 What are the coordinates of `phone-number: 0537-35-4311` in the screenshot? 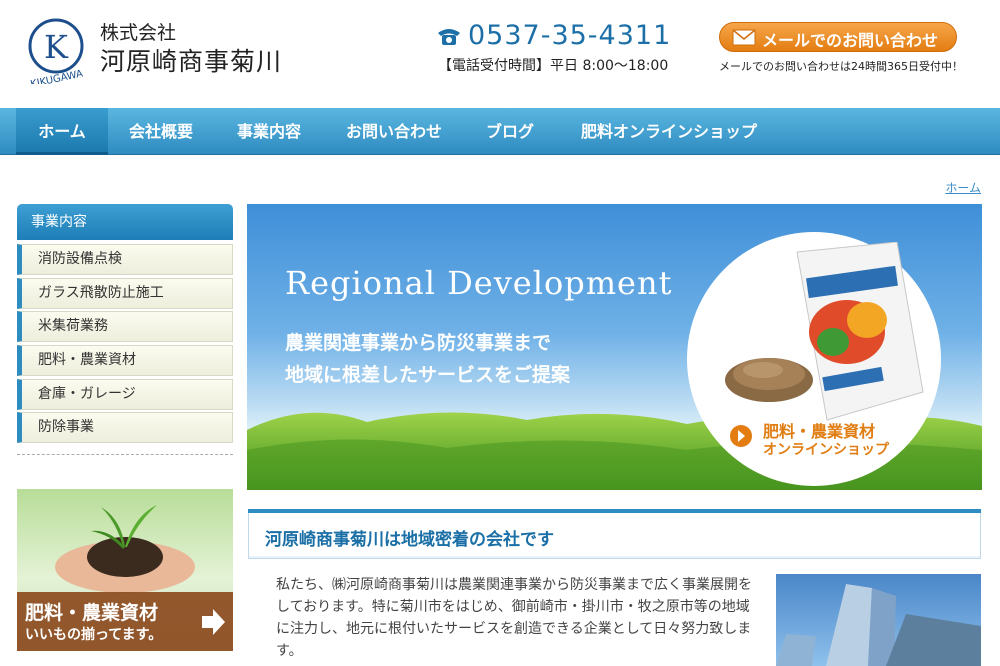 It's located at (569, 35).